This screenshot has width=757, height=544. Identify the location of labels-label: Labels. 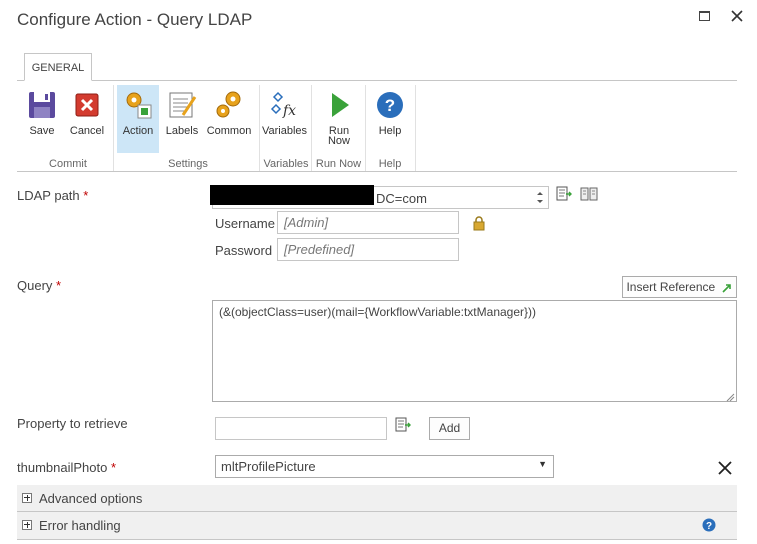
(182, 131).